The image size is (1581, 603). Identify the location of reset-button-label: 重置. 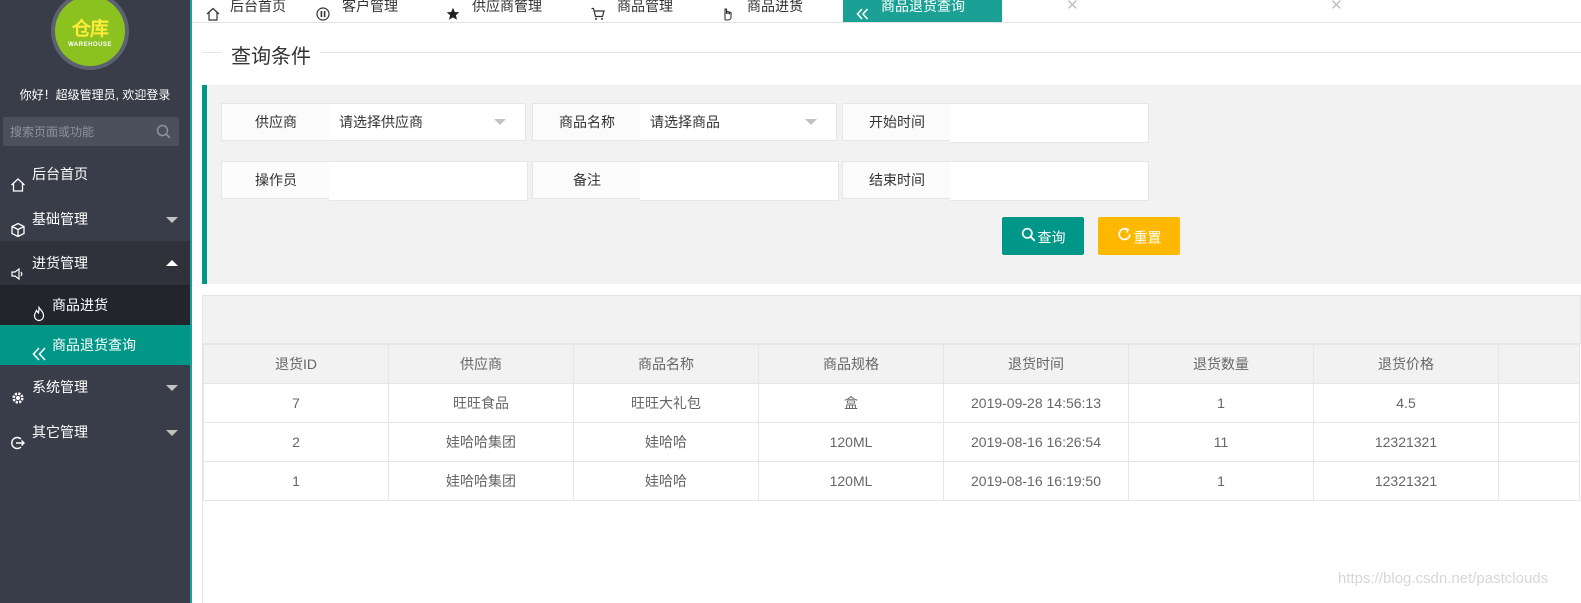
(1147, 237).